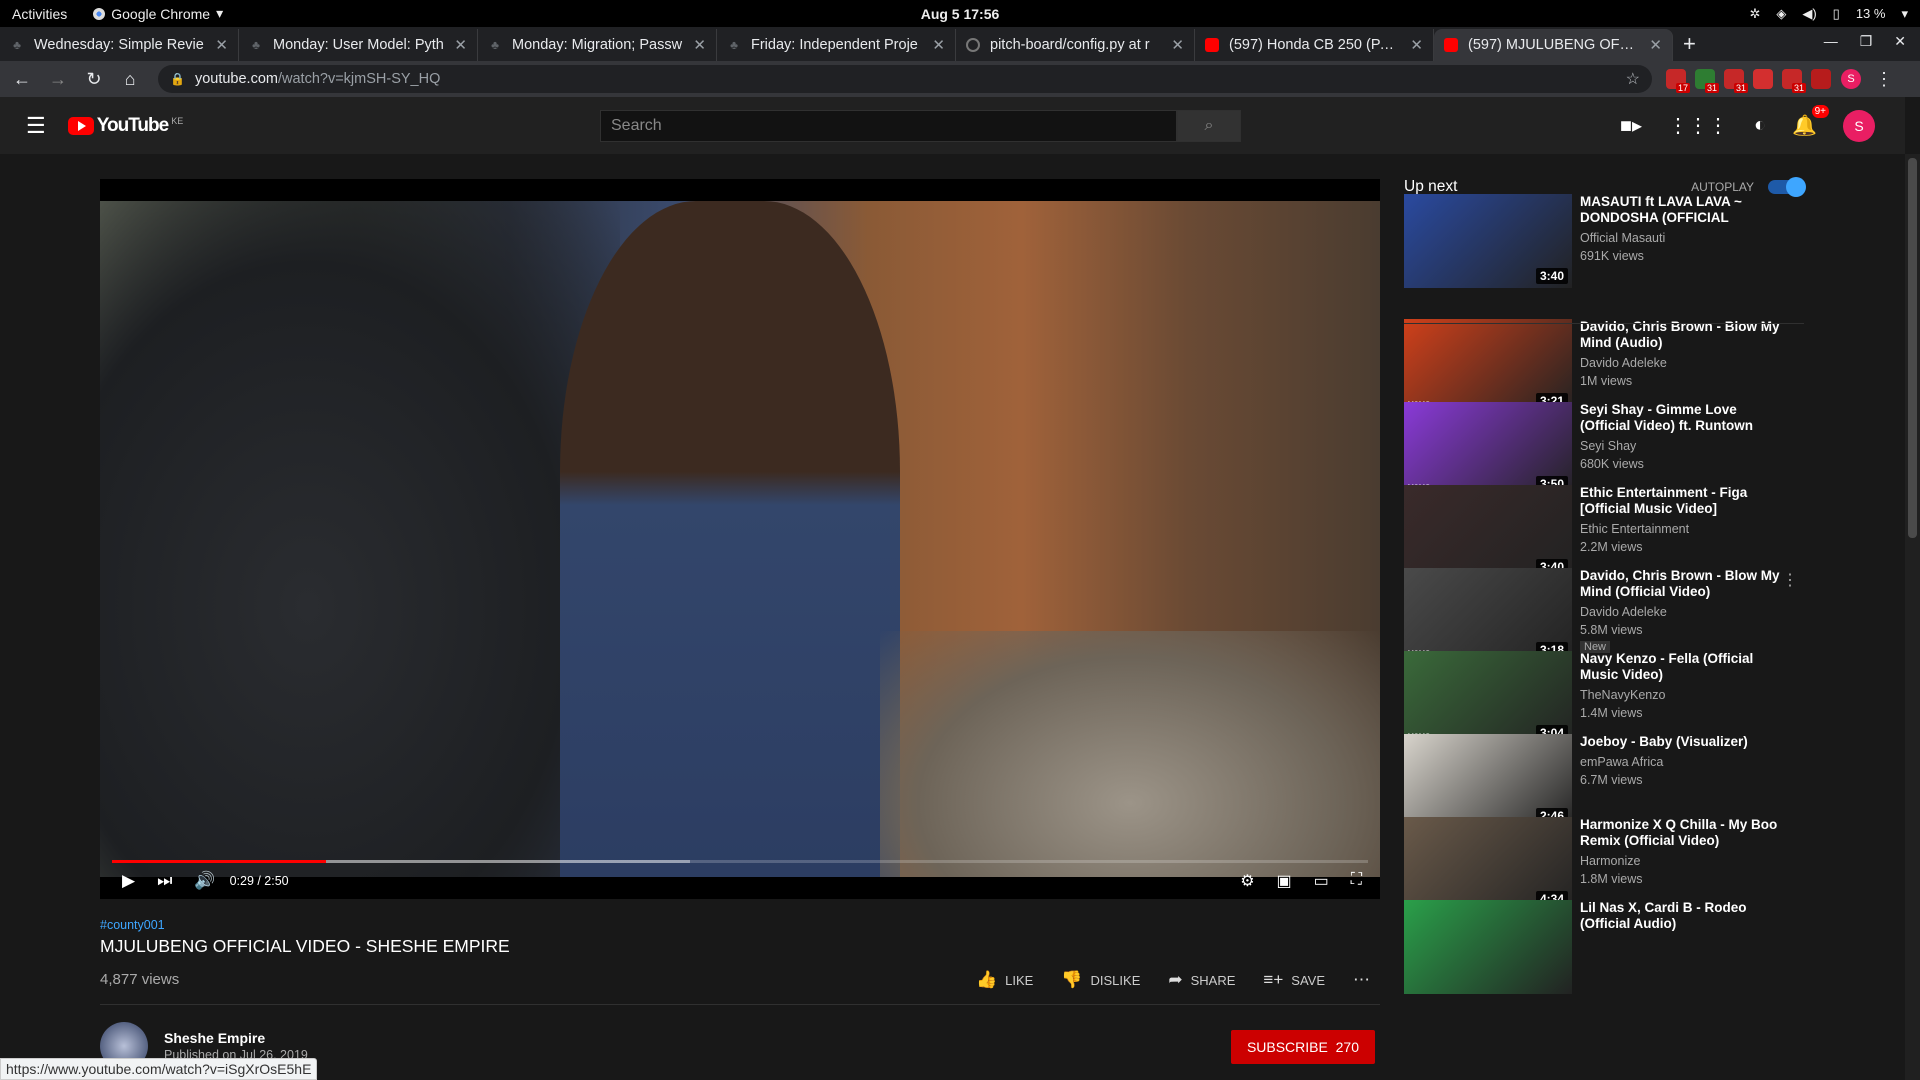 The image size is (1920, 1080). Describe the element at coordinates (177, 79) in the screenshot. I see `lock-icon: 🔒` at that location.